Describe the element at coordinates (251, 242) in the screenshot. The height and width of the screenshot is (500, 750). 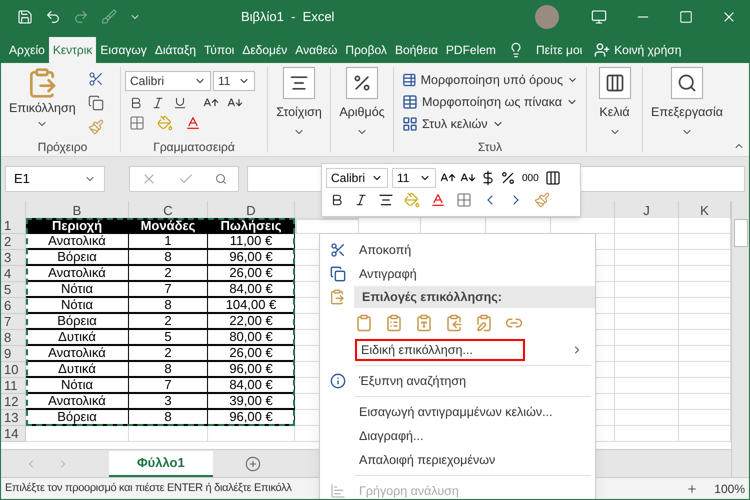
I see `table-cell: 11,00 €` at that location.